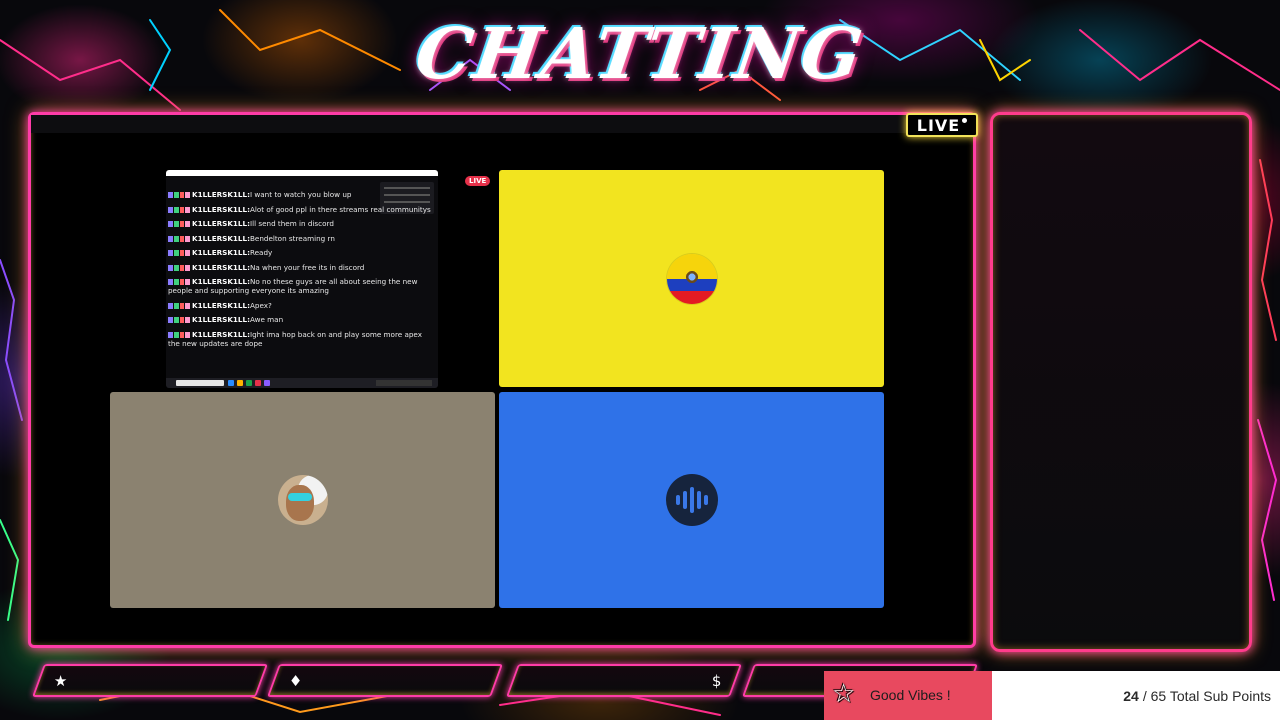 The width and height of the screenshot is (1280, 720). I want to click on chat-message: K1LLERSK1LL:I want to watch you blow up, so click(302, 194).